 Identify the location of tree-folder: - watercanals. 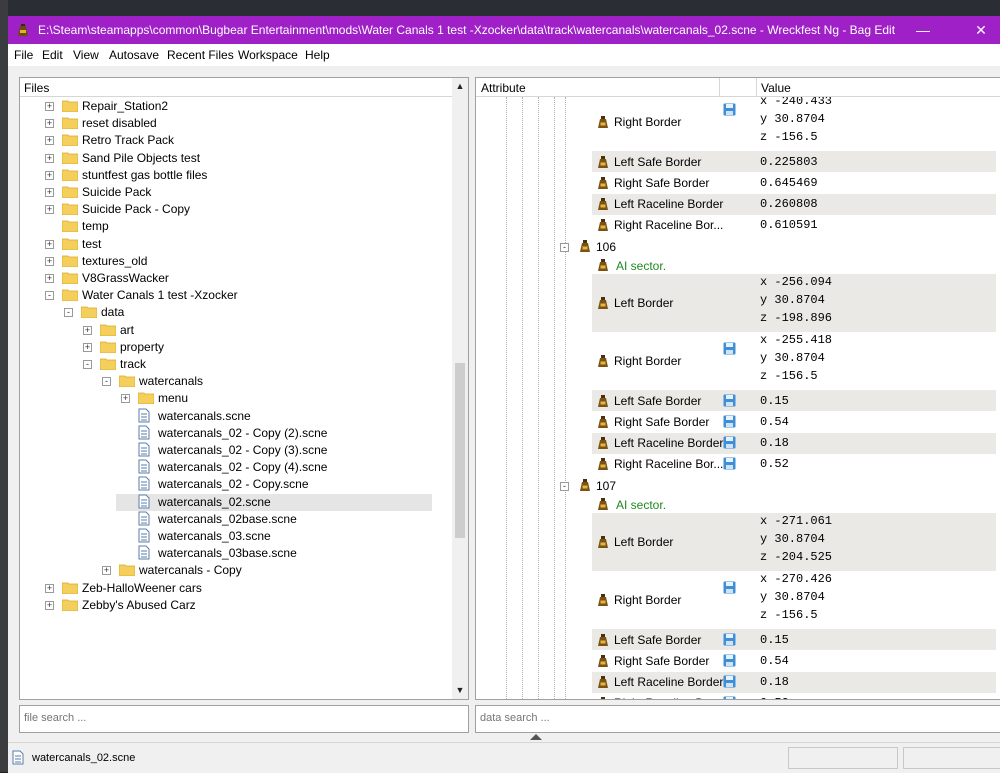
(154, 381).